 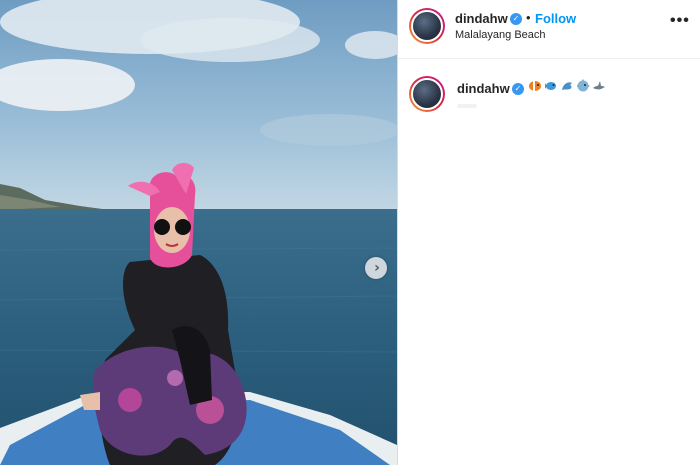 I want to click on blowfish-icon, so click(x=583, y=85).